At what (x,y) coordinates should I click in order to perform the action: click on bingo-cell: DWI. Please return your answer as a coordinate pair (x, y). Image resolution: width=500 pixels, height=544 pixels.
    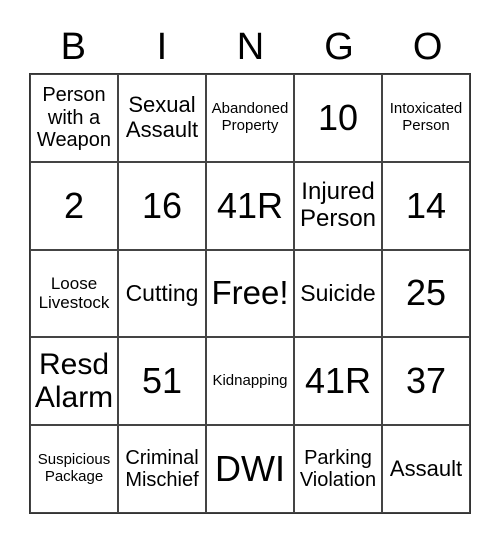
    Looking at the image, I should click on (250, 469).